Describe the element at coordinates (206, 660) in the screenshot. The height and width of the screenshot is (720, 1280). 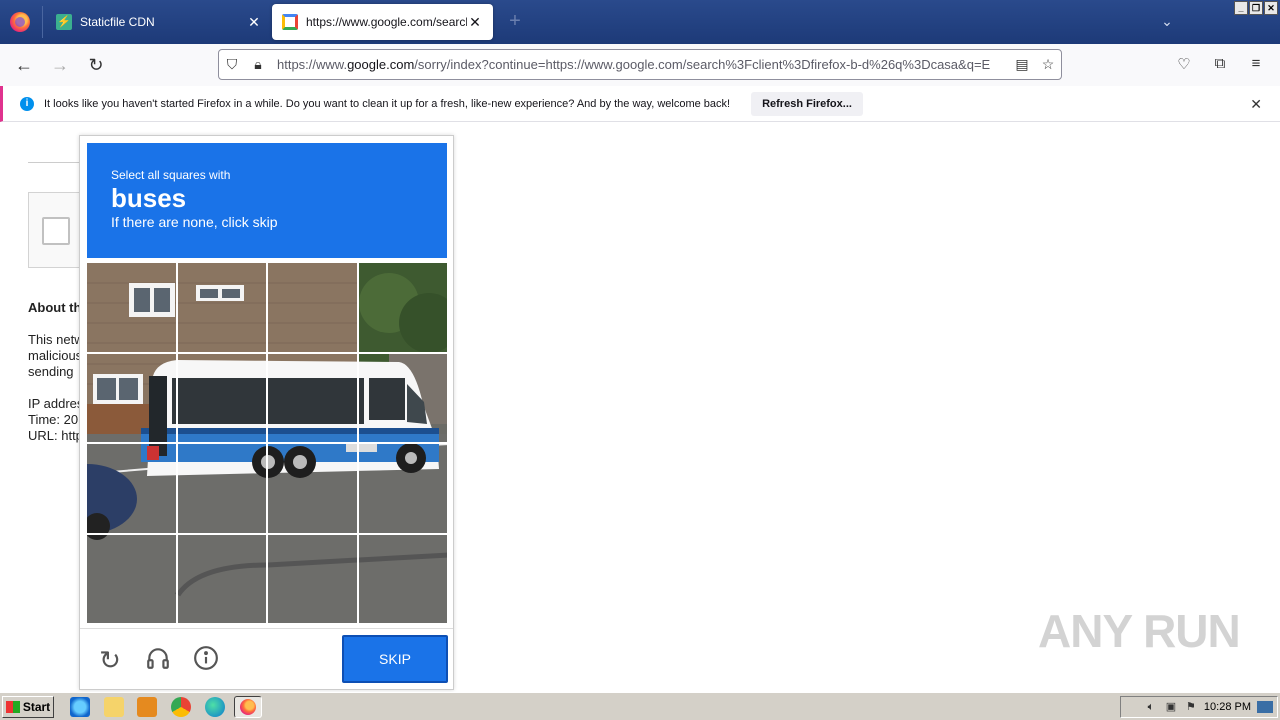
I see `help-info-icon` at that location.